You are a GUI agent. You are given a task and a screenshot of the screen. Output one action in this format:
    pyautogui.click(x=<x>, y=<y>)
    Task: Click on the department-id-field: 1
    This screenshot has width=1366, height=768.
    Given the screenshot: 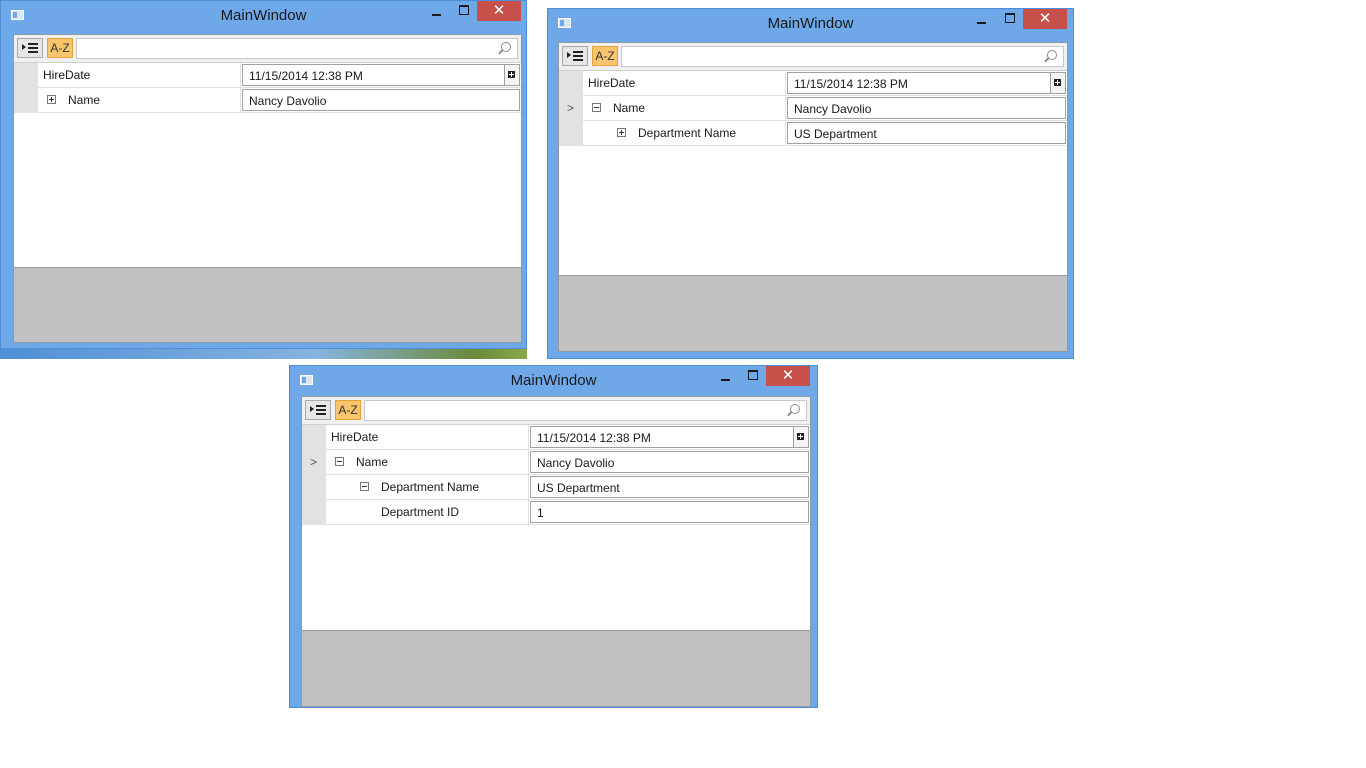 What is the action you would take?
    pyautogui.click(x=669, y=512)
    